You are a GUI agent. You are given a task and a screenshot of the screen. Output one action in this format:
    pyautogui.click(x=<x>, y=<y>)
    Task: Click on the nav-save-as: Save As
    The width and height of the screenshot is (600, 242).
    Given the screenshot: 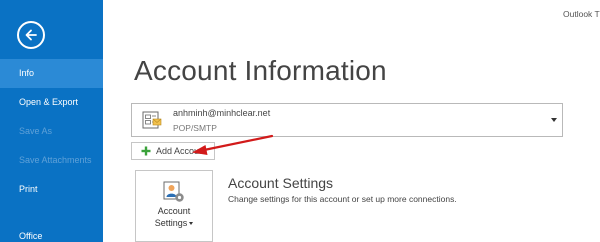 What is the action you would take?
    pyautogui.click(x=36, y=131)
    